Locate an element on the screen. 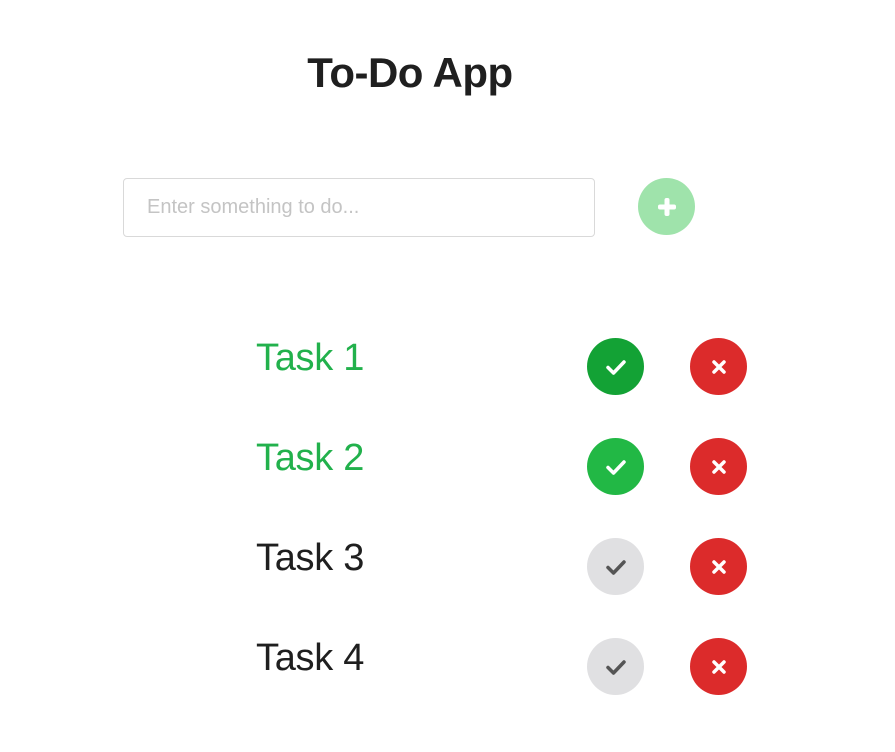  task-label: Task 1 is located at coordinates (310, 358).